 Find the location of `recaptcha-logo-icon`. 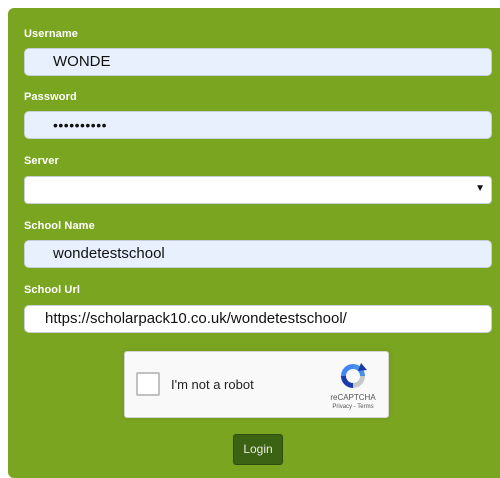

recaptcha-logo-icon is located at coordinates (354, 375).